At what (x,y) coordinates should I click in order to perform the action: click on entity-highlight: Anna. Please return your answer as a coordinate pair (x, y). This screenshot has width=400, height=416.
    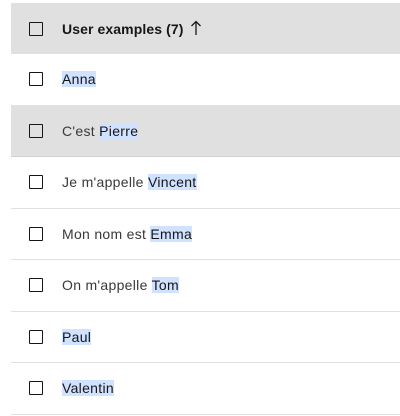
    Looking at the image, I should click on (79, 79).